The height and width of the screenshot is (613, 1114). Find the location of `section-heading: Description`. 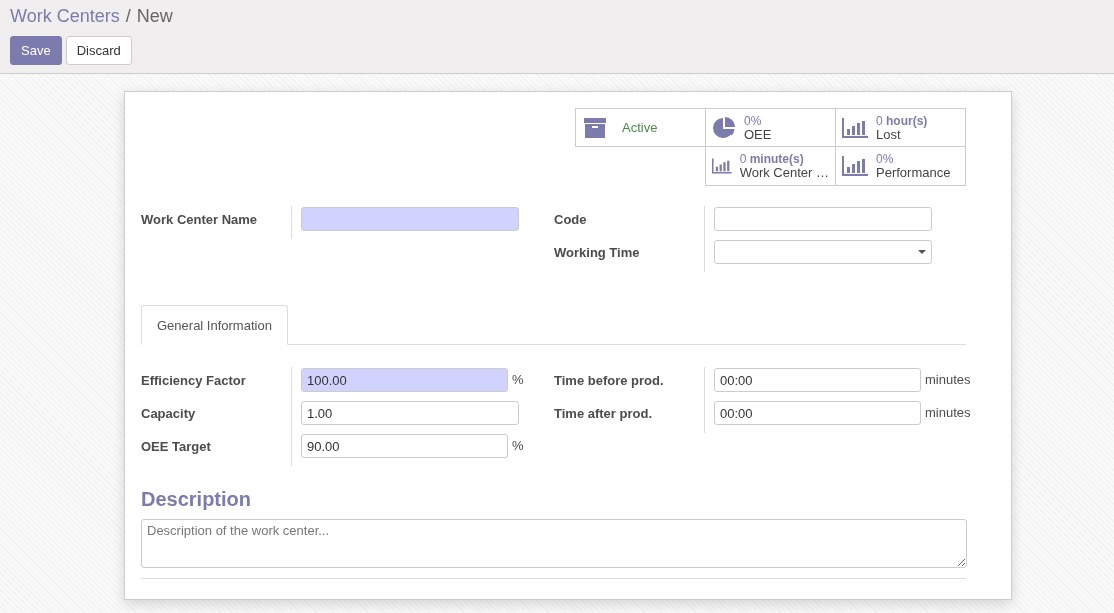

section-heading: Description is located at coordinates (196, 499).